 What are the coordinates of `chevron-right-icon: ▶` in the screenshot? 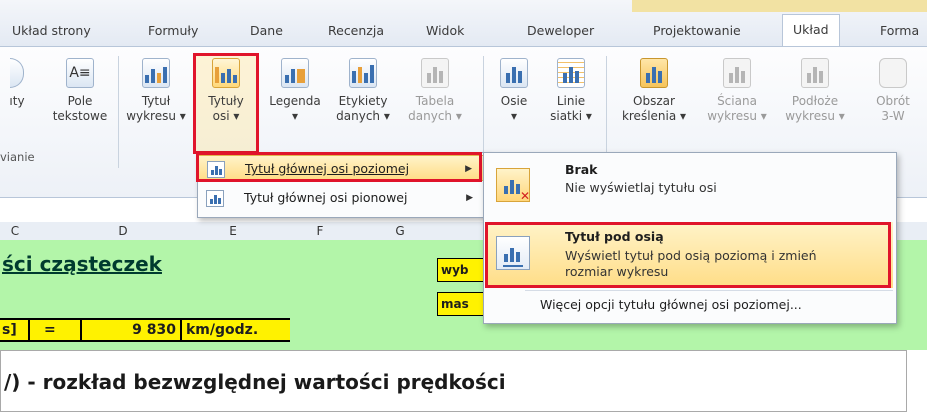 It's located at (469, 198).